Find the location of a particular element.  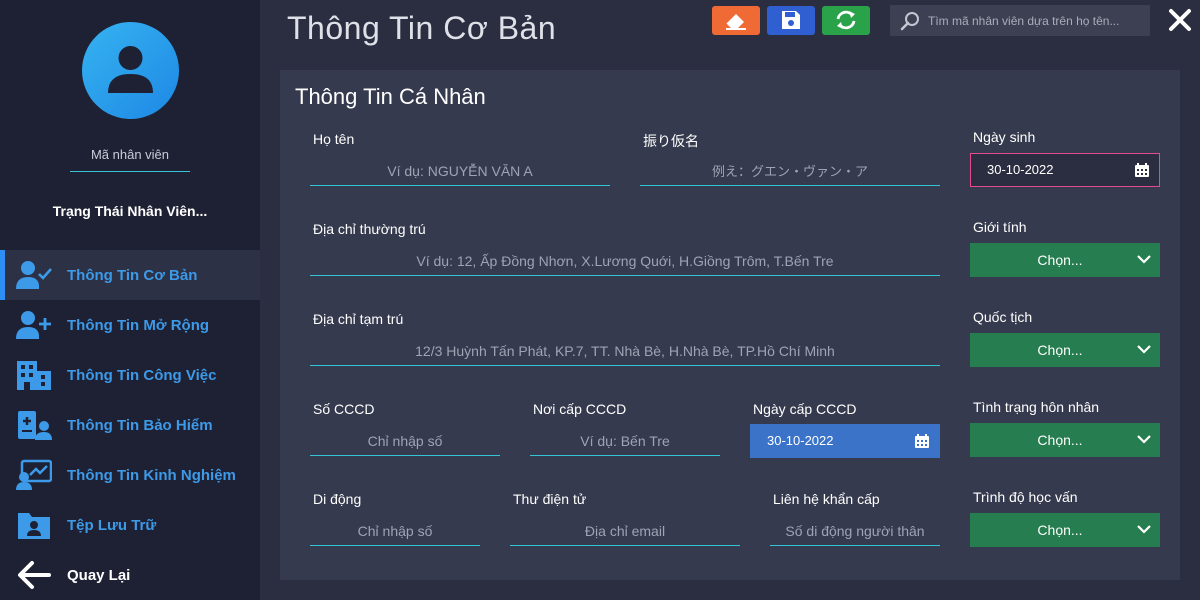

eraser-icon is located at coordinates (736, 22).